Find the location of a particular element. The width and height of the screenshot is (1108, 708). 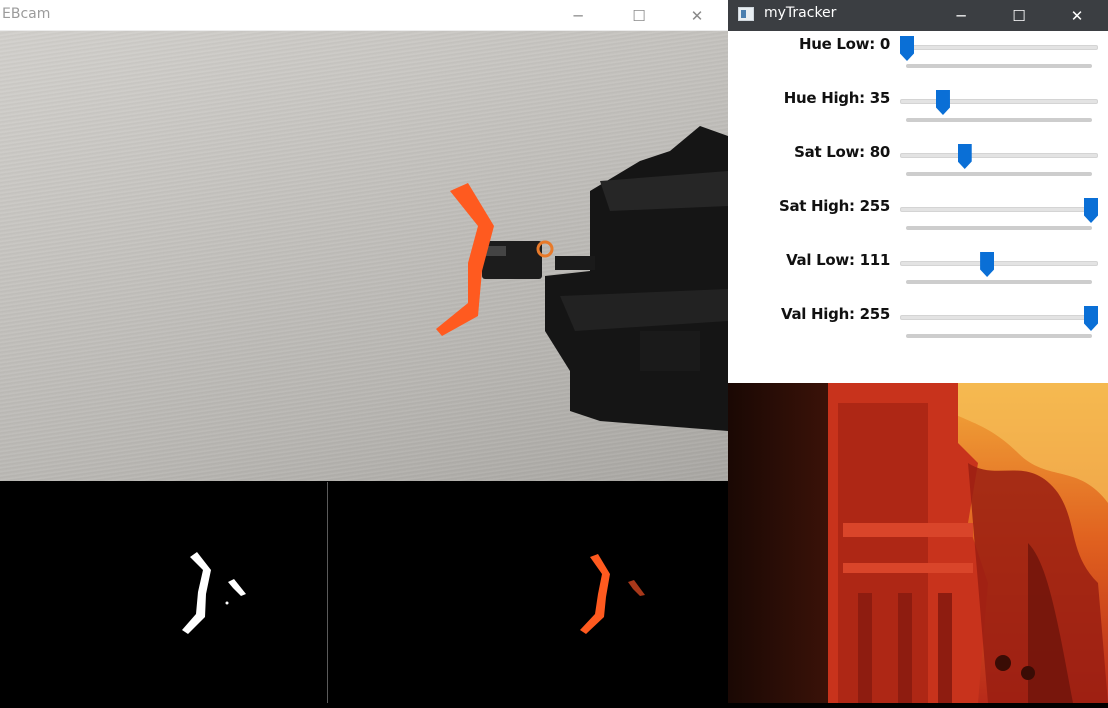

trackbar-hue-high: Hue High: 35 is located at coordinates (918, 112).